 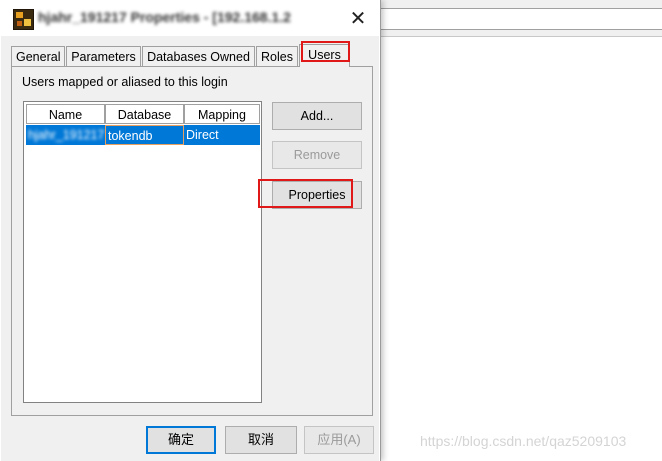 What do you see at coordinates (164, 17) in the screenshot?
I see `window-title: hjahr_191217 Properties - [192.168.1.2` at bounding box center [164, 17].